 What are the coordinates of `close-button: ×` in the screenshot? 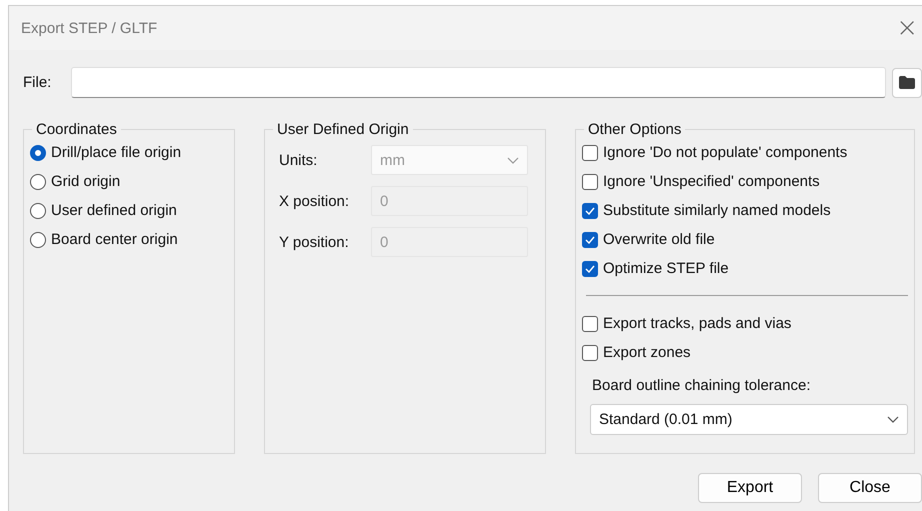 It's located at (909, 28).